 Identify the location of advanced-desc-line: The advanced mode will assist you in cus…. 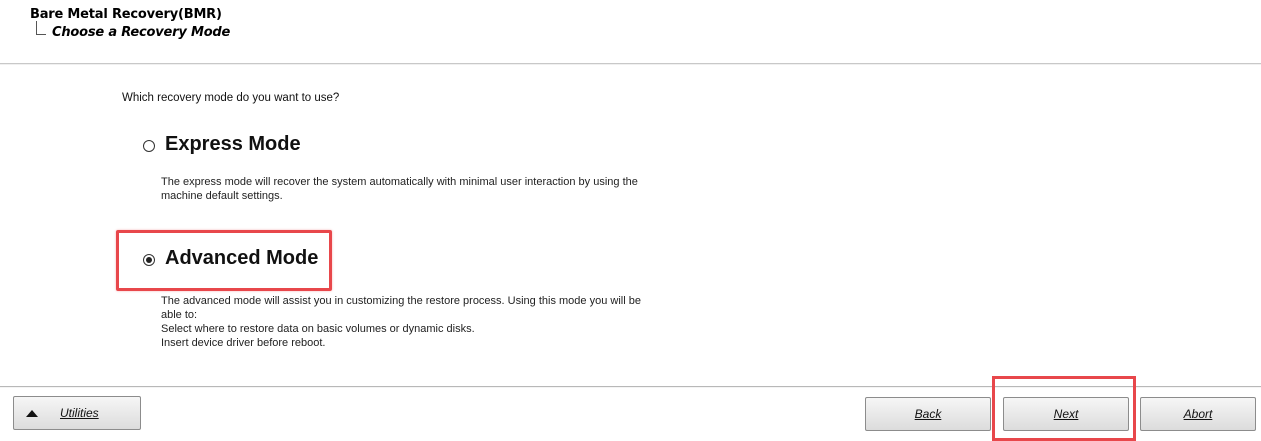
(401, 301).